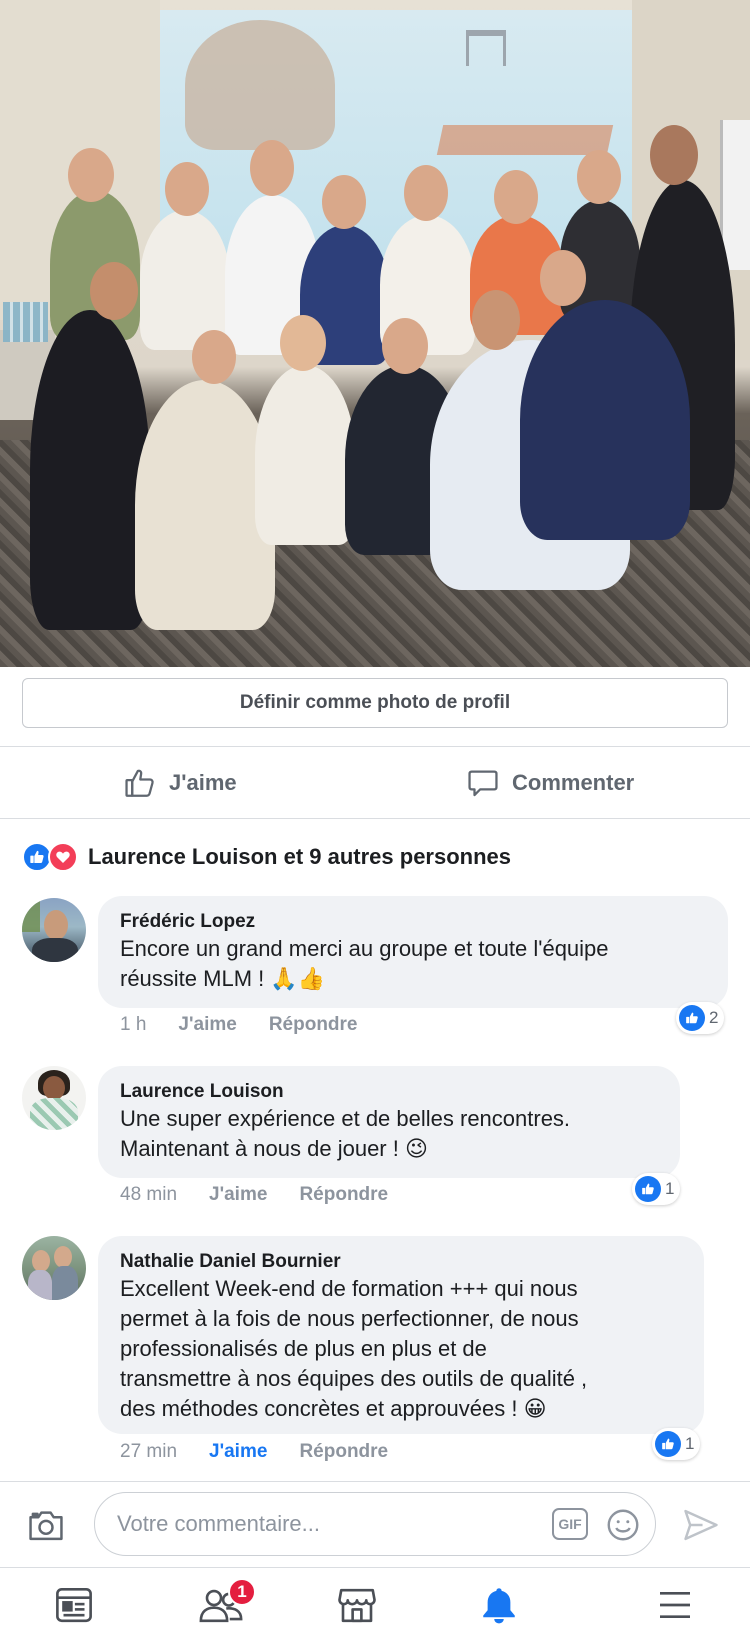 This screenshot has height=1645, width=750. Describe the element at coordinates (303, 1348) in the screenshot. I see `comment-text-line: professionalisés de plus en plus et de` at that location.